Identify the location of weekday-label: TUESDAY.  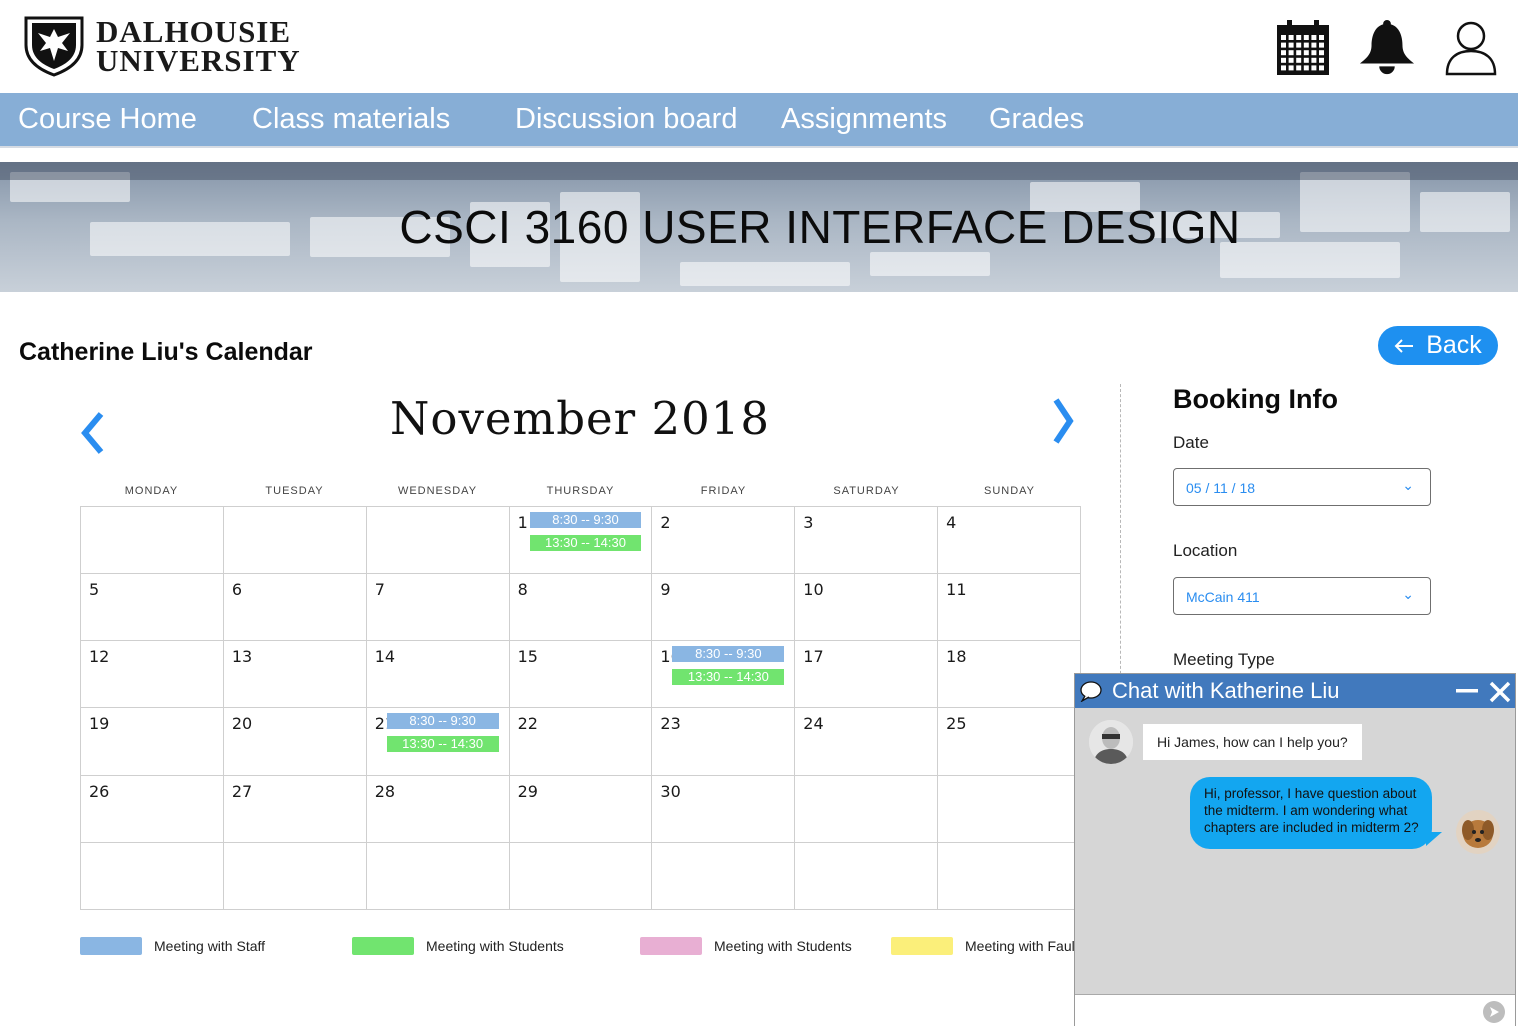
(294, 491).